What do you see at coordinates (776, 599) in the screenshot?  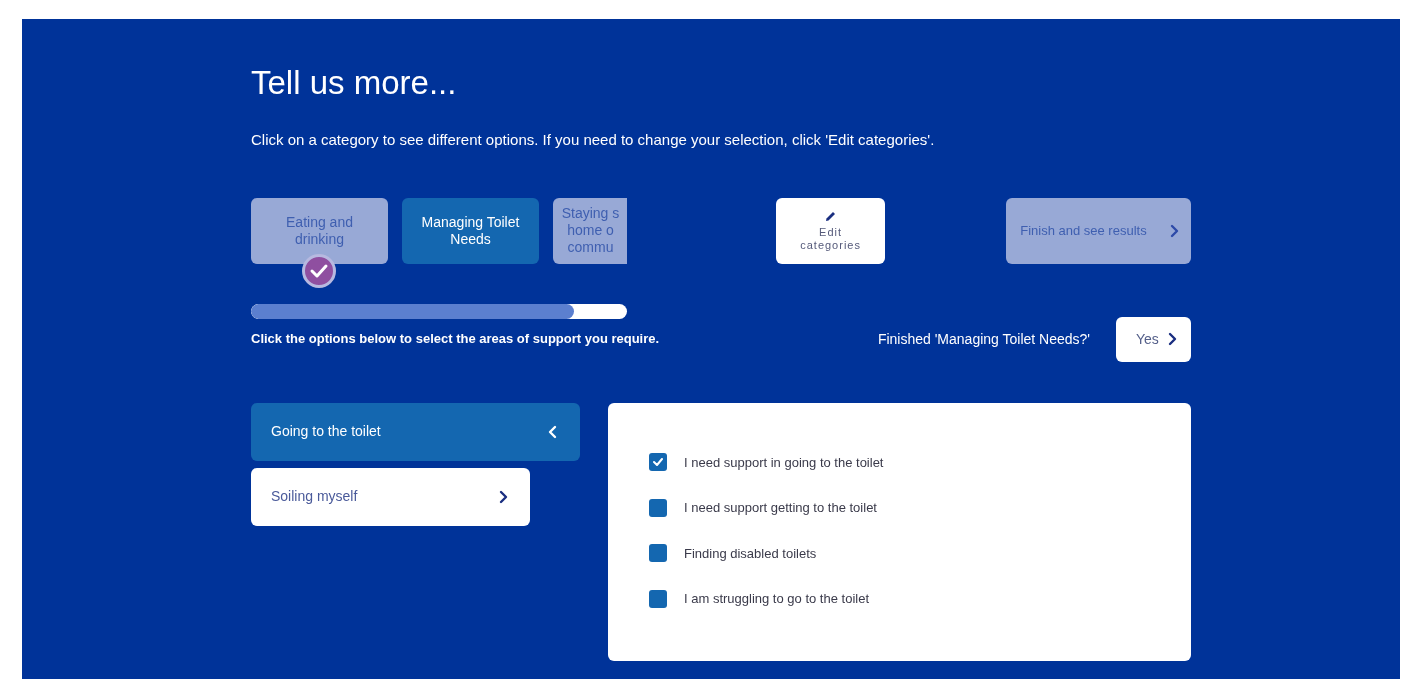 I see `option-label: I am struggling to go to the toilet` at bounding box center [776, 599].